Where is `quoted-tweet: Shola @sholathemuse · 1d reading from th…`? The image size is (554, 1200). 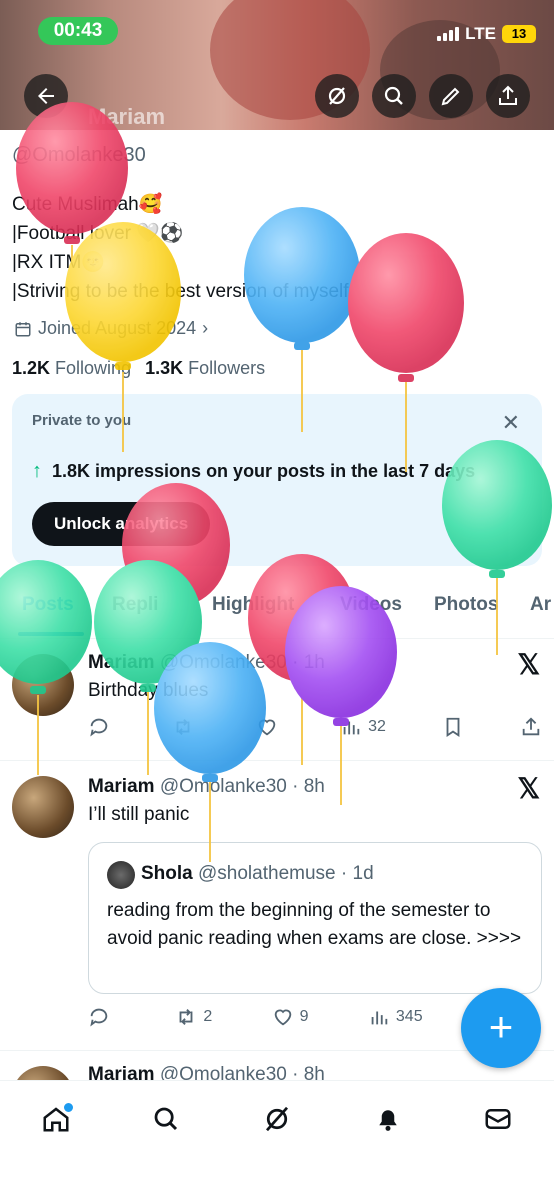
quoted-tweet: Shola @sholathemuse · 1d reading from th… is located at coordinates (315, 918).